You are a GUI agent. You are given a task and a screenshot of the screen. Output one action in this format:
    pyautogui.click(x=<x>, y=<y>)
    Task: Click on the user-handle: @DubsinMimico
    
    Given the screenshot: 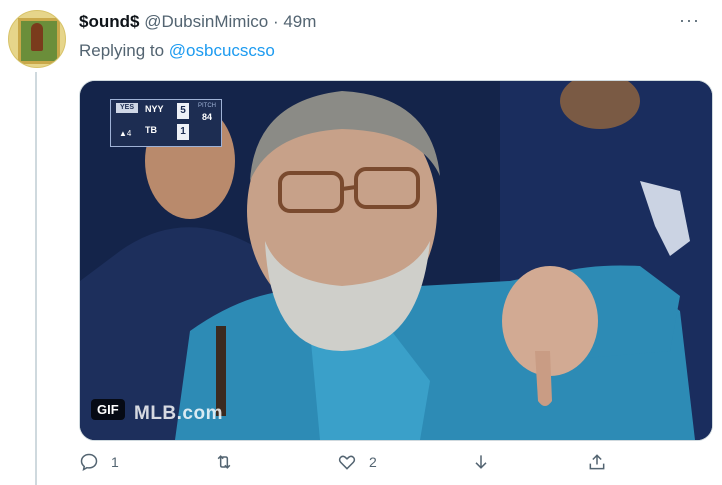 What is the action you would take?
    pyautogui.click(x=206, y=21)
    